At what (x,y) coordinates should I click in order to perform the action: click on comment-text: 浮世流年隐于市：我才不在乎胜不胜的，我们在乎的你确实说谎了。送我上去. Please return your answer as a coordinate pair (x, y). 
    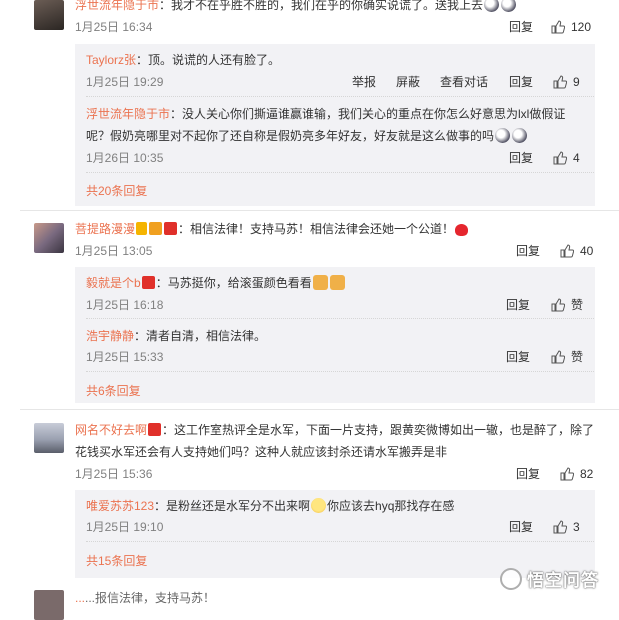
    Looking at the image, I should click on (296, 7).